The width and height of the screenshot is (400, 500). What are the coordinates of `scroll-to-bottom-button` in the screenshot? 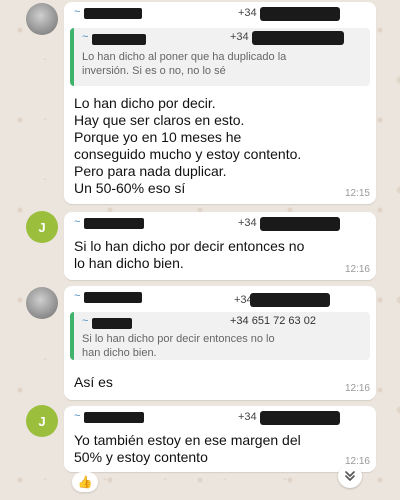 It's located at (350, 476).